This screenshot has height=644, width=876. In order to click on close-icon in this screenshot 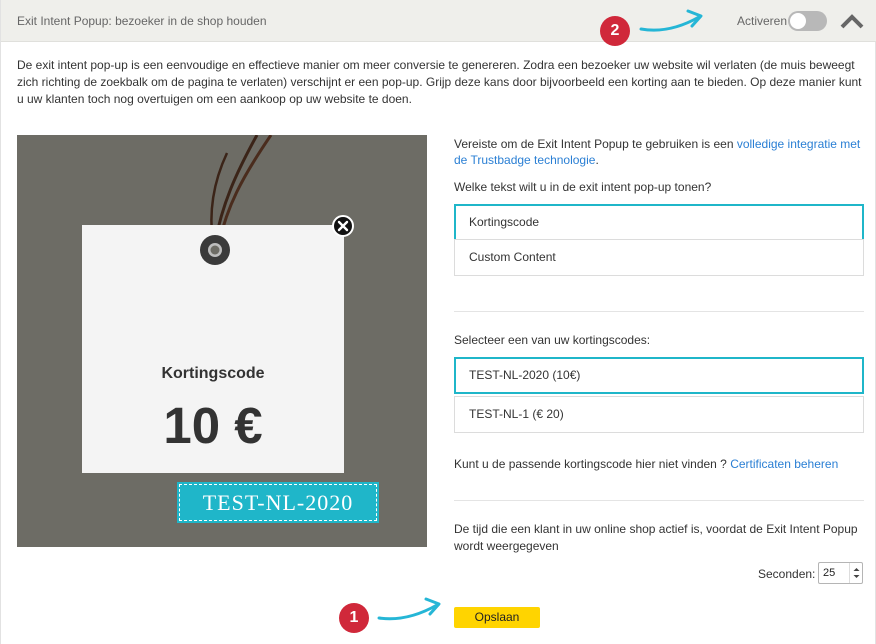, I will do `click(343, 226)`.